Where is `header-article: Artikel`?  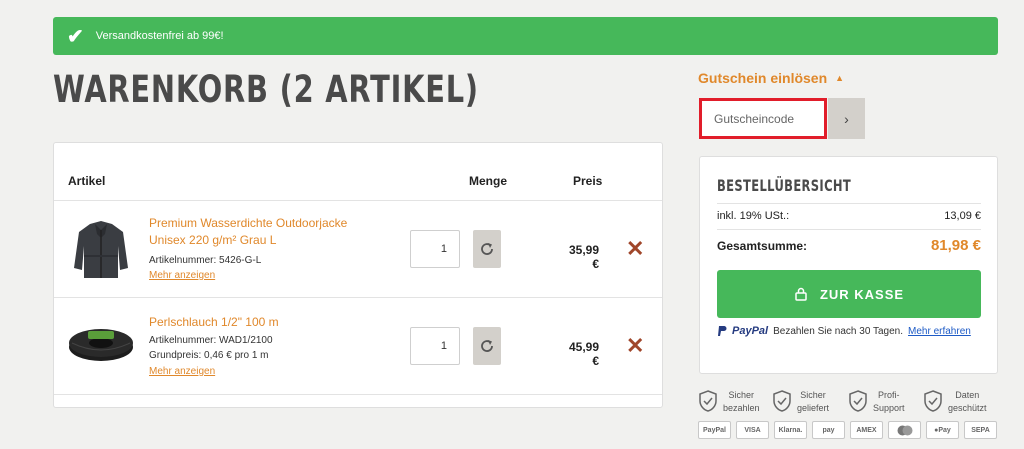
header-article: Artikel is located at coordinates (87, 181).